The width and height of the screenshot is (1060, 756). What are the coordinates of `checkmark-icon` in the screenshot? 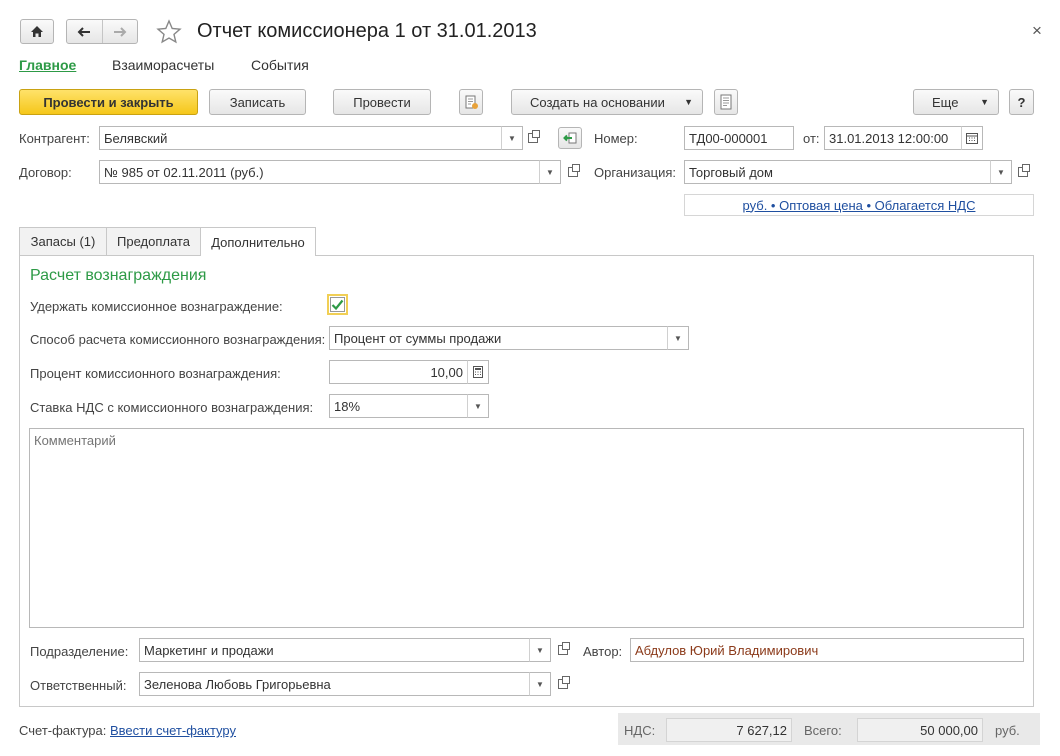 It's located at (337, 304).